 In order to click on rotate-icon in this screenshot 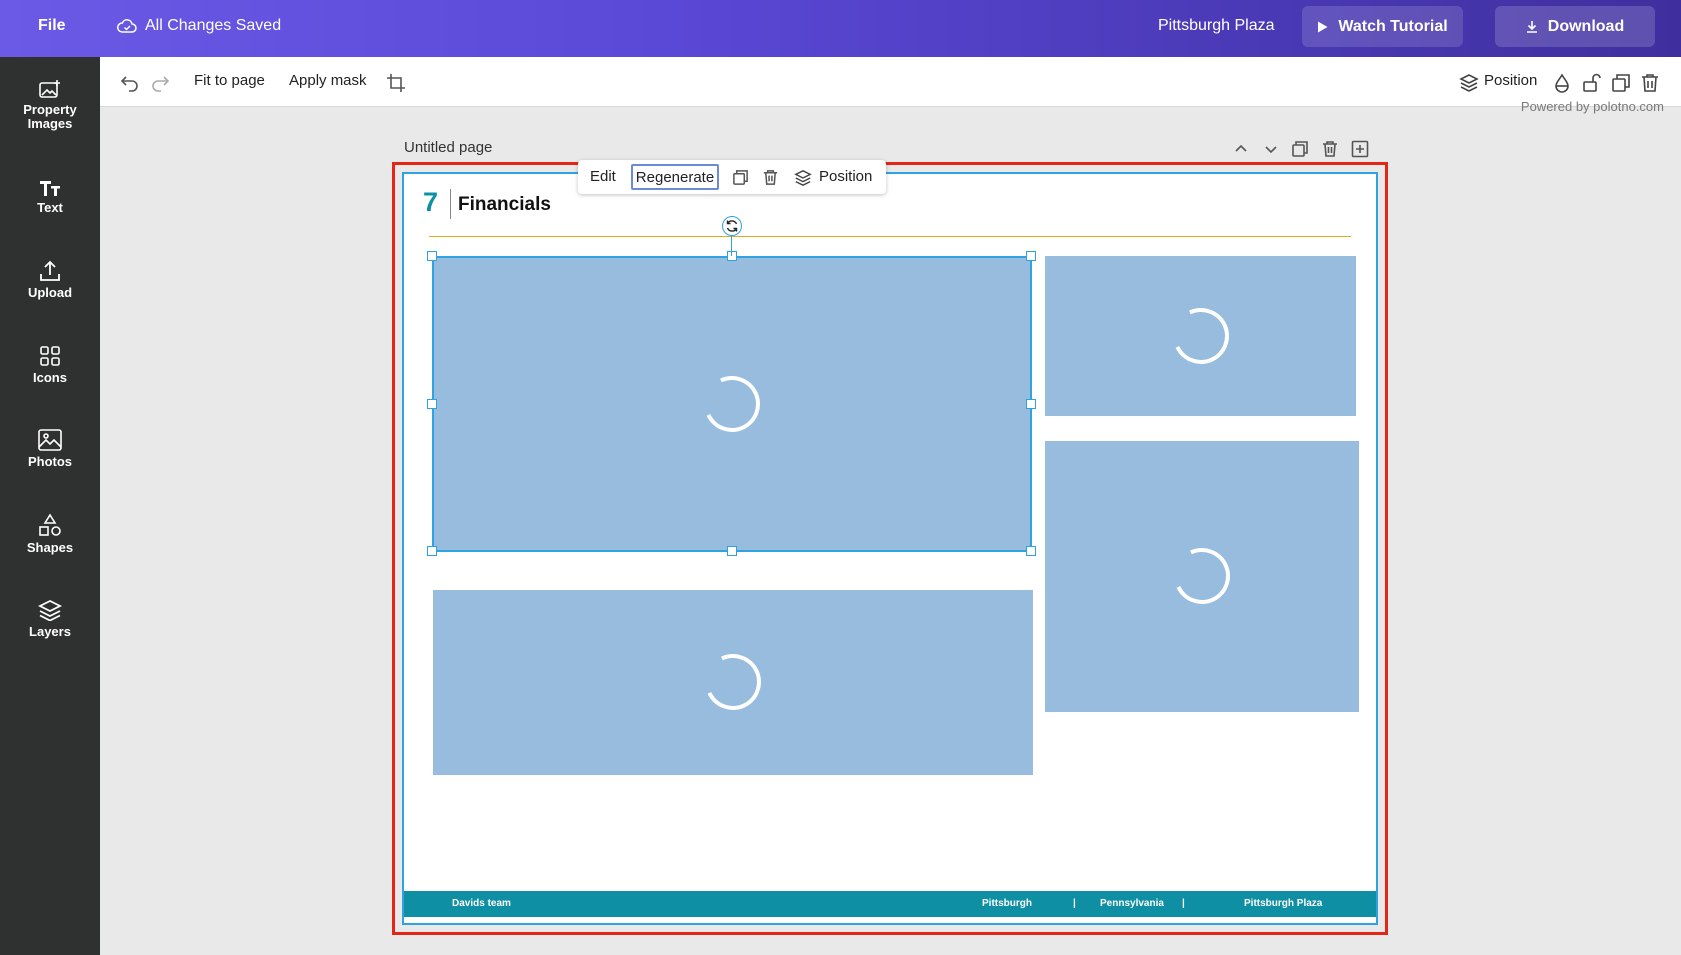, I will do `click(732, 226)`.